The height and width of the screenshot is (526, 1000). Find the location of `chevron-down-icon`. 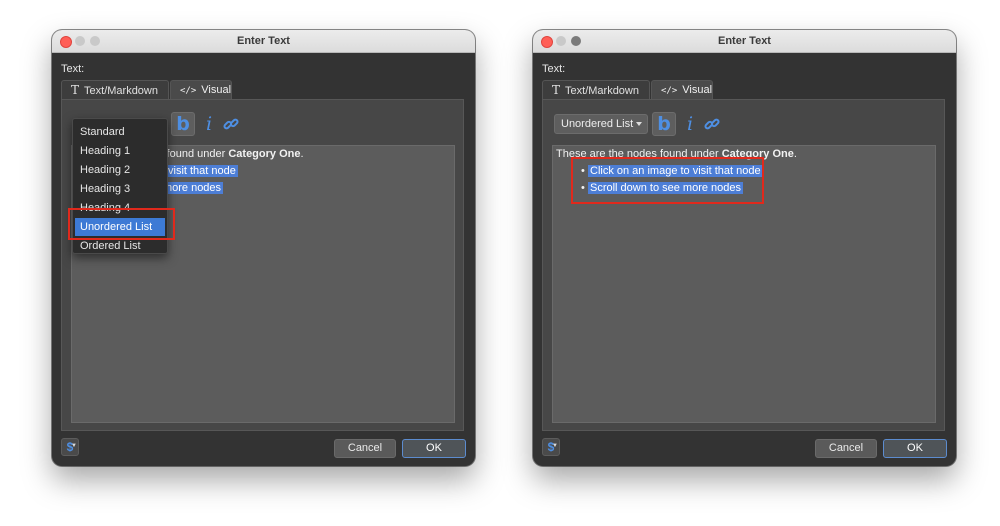

chevron-down-icon is located at coordinates (639, 124).